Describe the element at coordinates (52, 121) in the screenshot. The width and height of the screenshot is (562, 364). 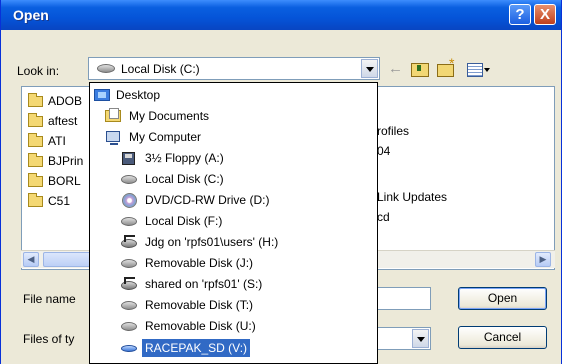
I see `list-item: aftest` at that location.